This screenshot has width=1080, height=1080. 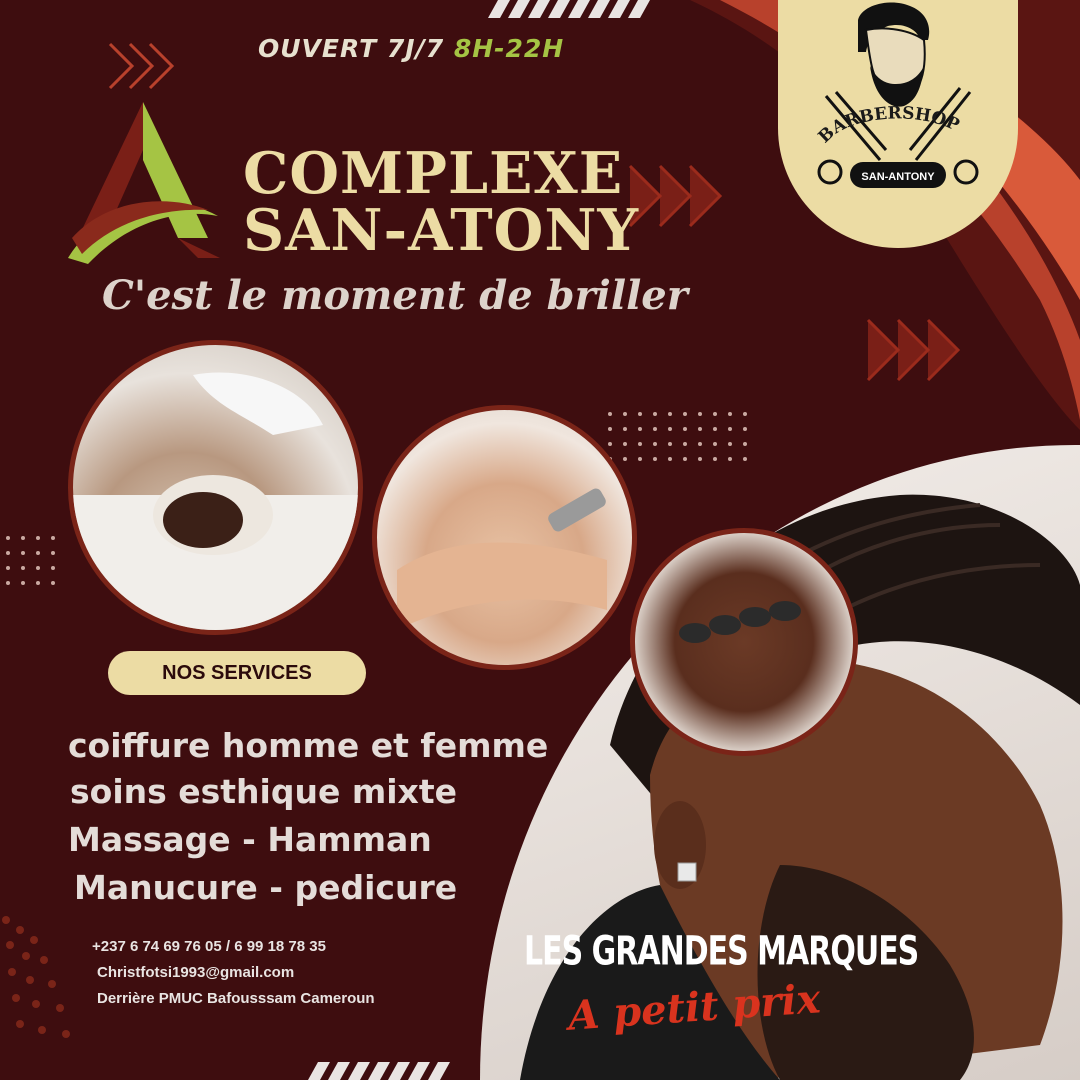 I want to click on services-heading: NOS SERVICES, so click(x=237, y=673).